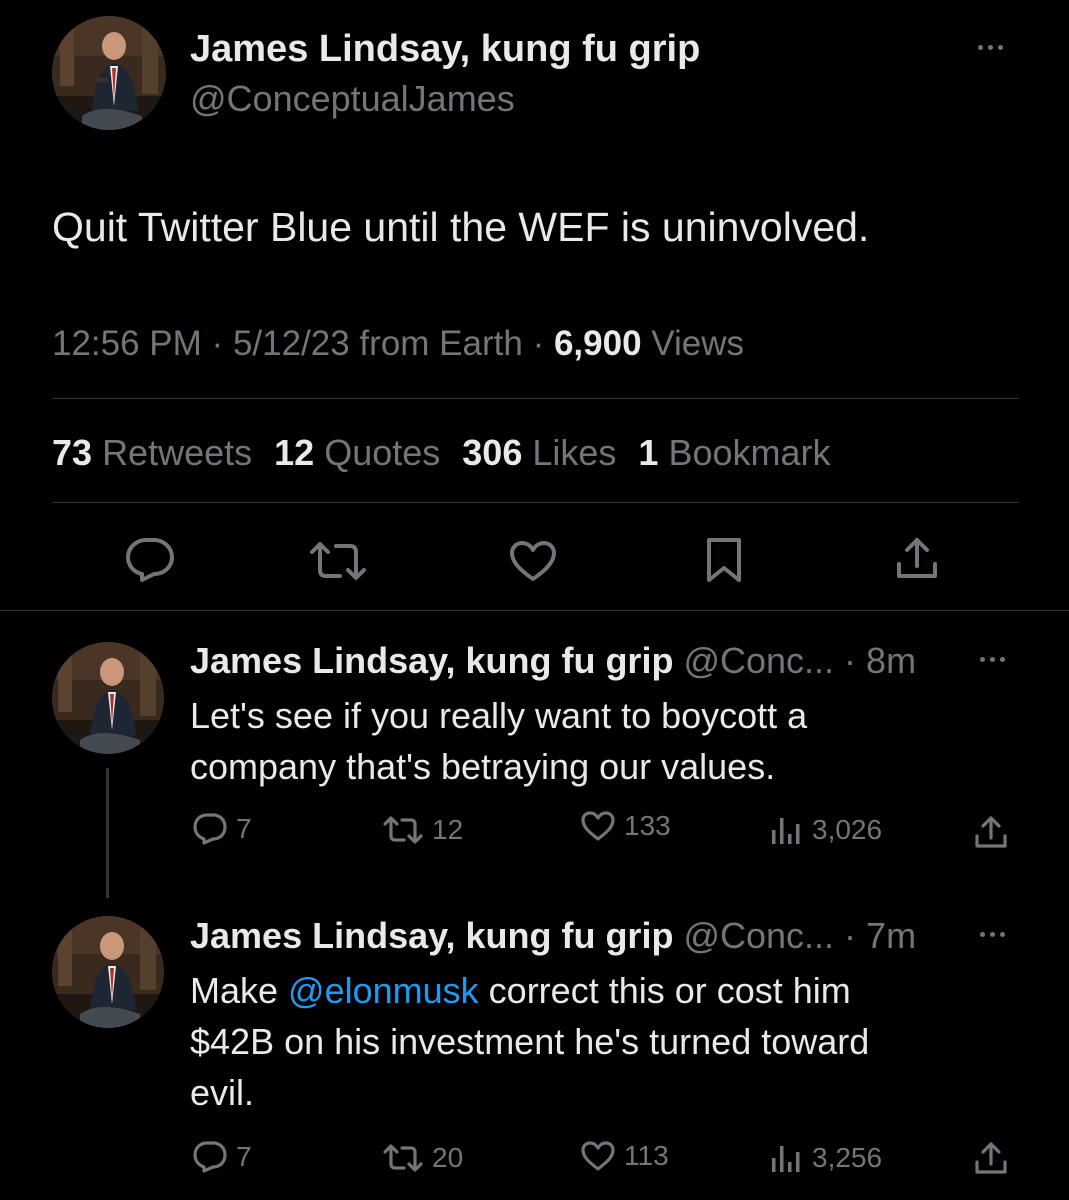  I want to click on retweets-count: 73, so click(72, 452).